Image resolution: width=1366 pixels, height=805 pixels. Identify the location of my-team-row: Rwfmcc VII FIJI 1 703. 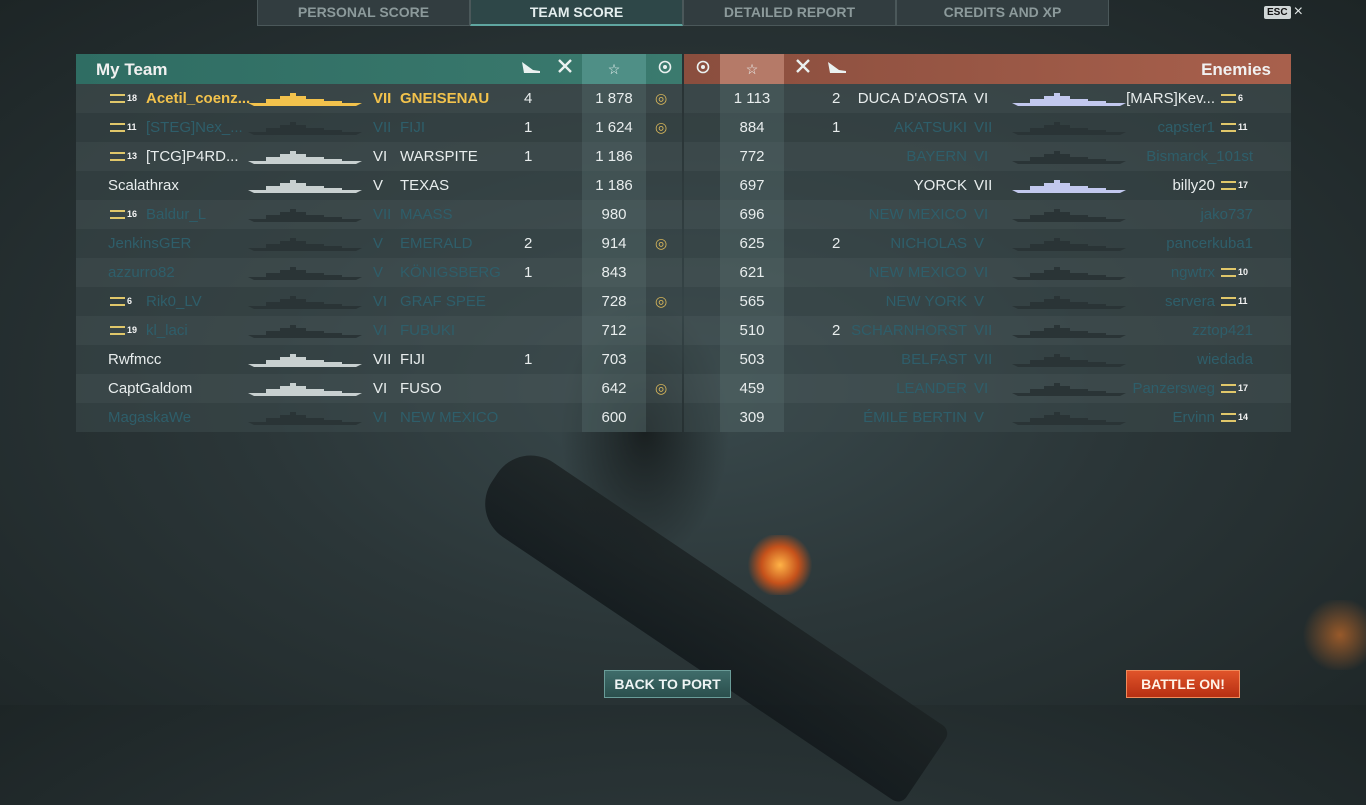
(379, 359).